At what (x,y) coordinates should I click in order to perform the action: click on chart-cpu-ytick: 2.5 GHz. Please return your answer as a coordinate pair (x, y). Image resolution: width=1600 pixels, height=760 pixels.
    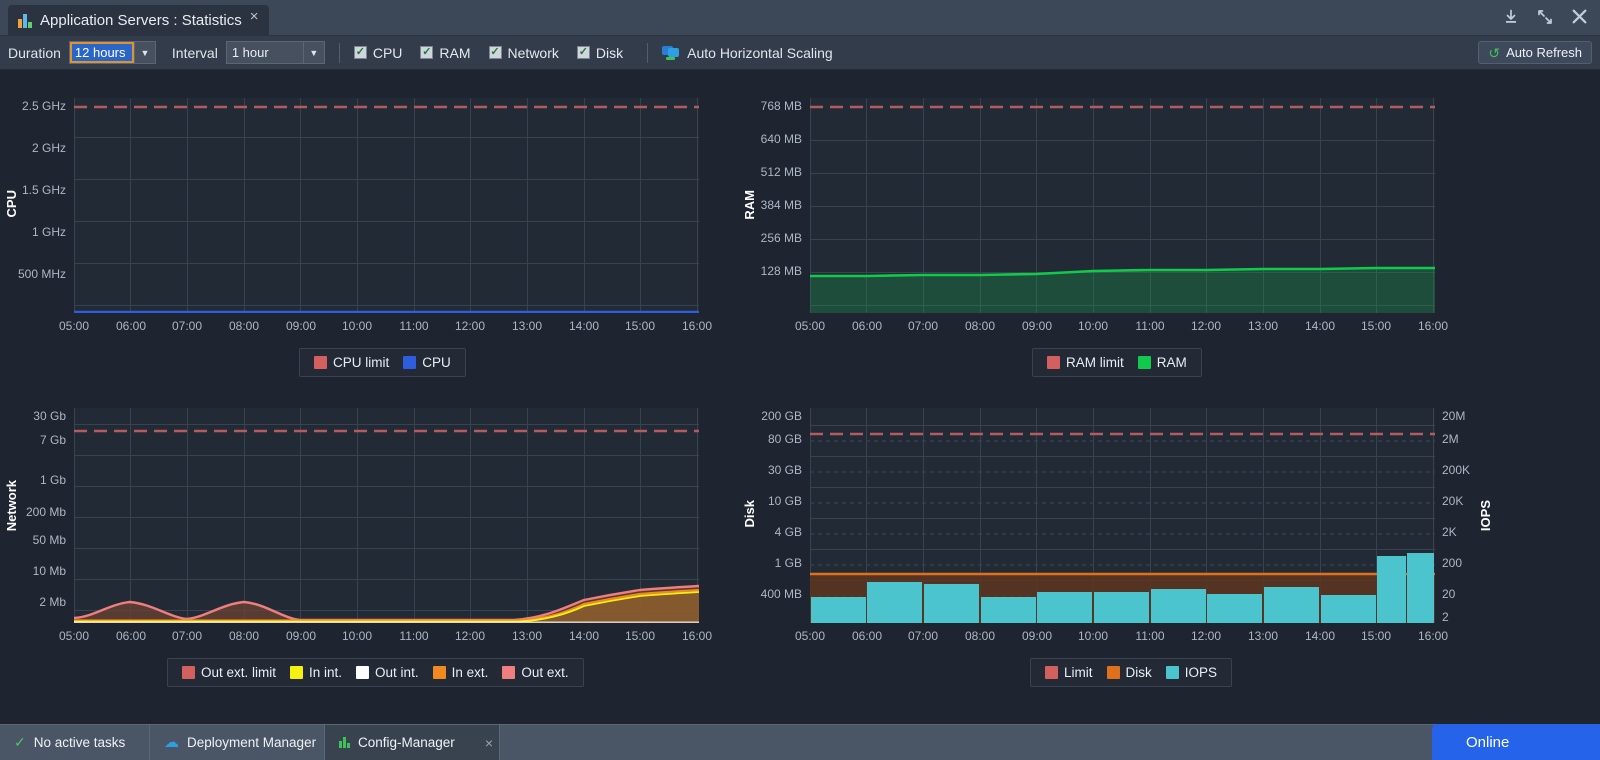
    Looking at the image, I should click on (43, 106).